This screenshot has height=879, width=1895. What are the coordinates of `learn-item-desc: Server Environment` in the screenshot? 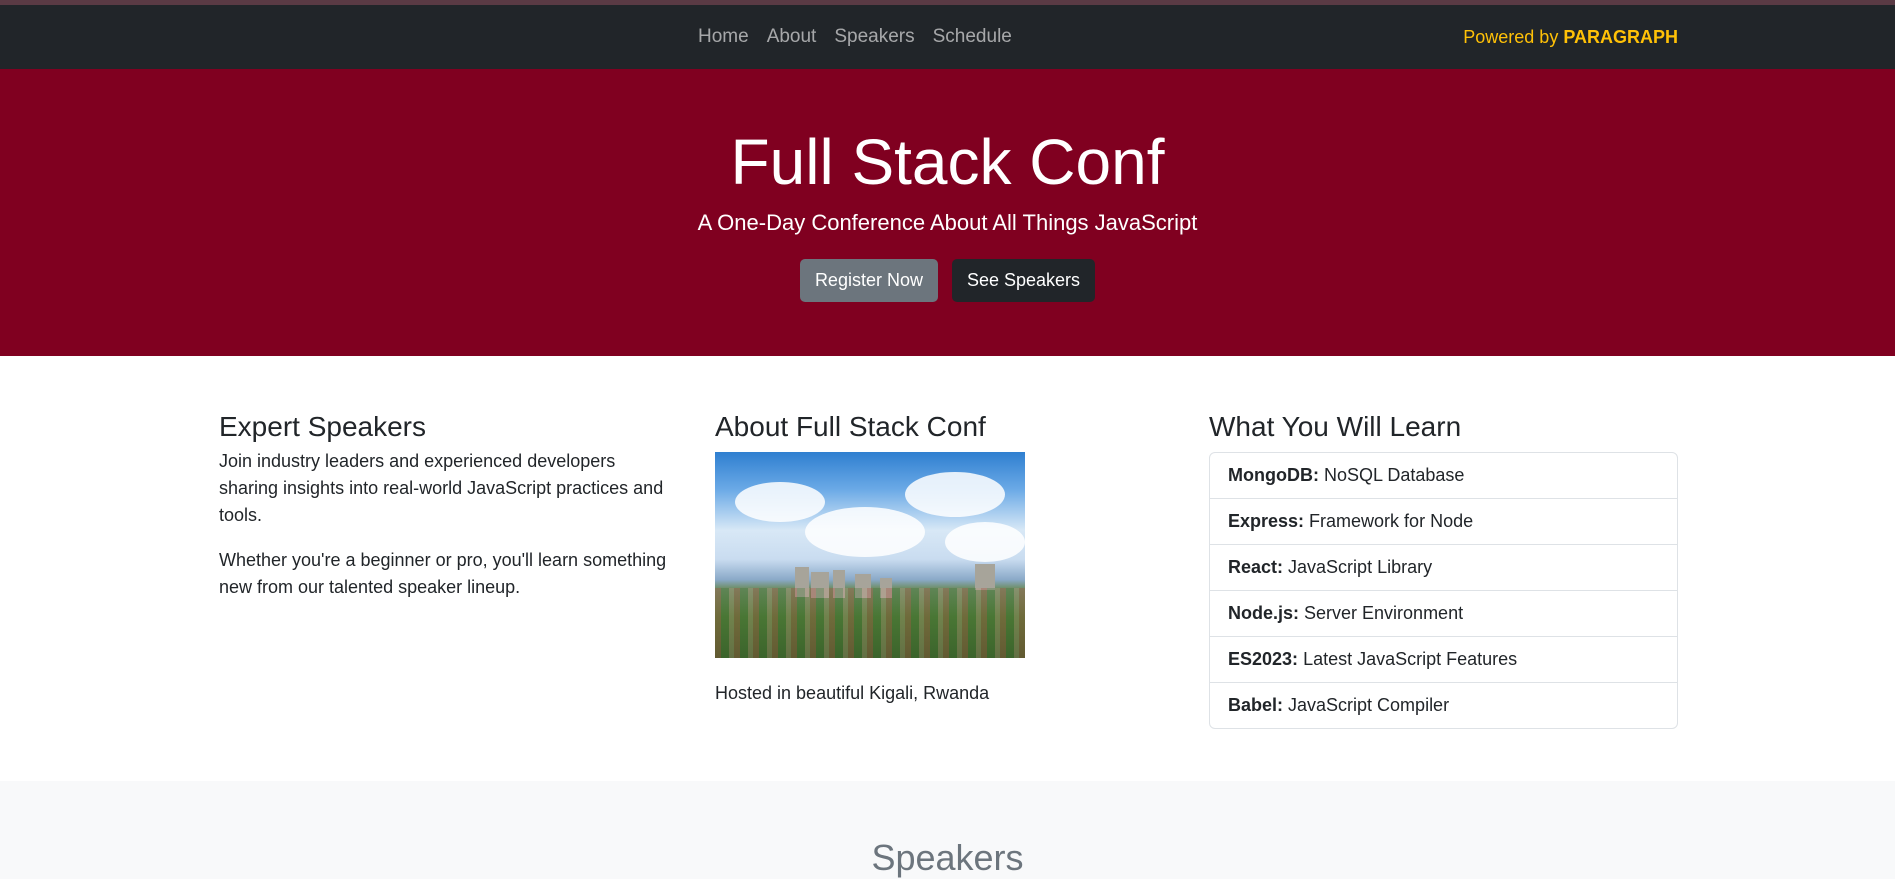 It's located at (1384, 612).